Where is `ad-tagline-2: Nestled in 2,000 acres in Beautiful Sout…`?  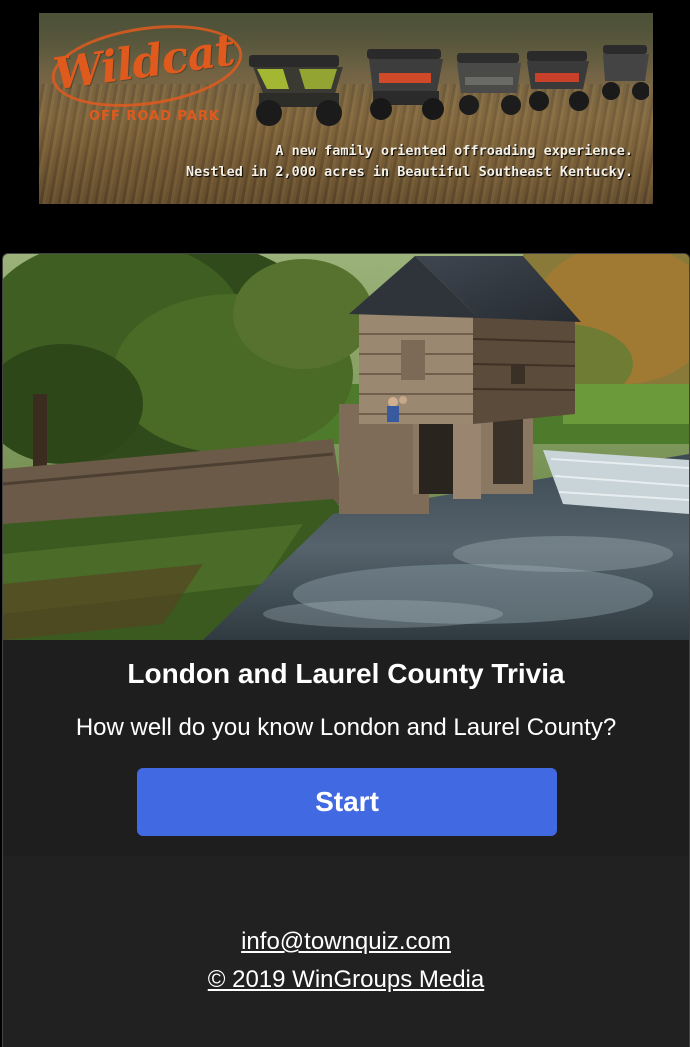
ad-tagline-2: Nestled in 2,000 acres in Beautiful Sout… is located at coordinates (409, 172).